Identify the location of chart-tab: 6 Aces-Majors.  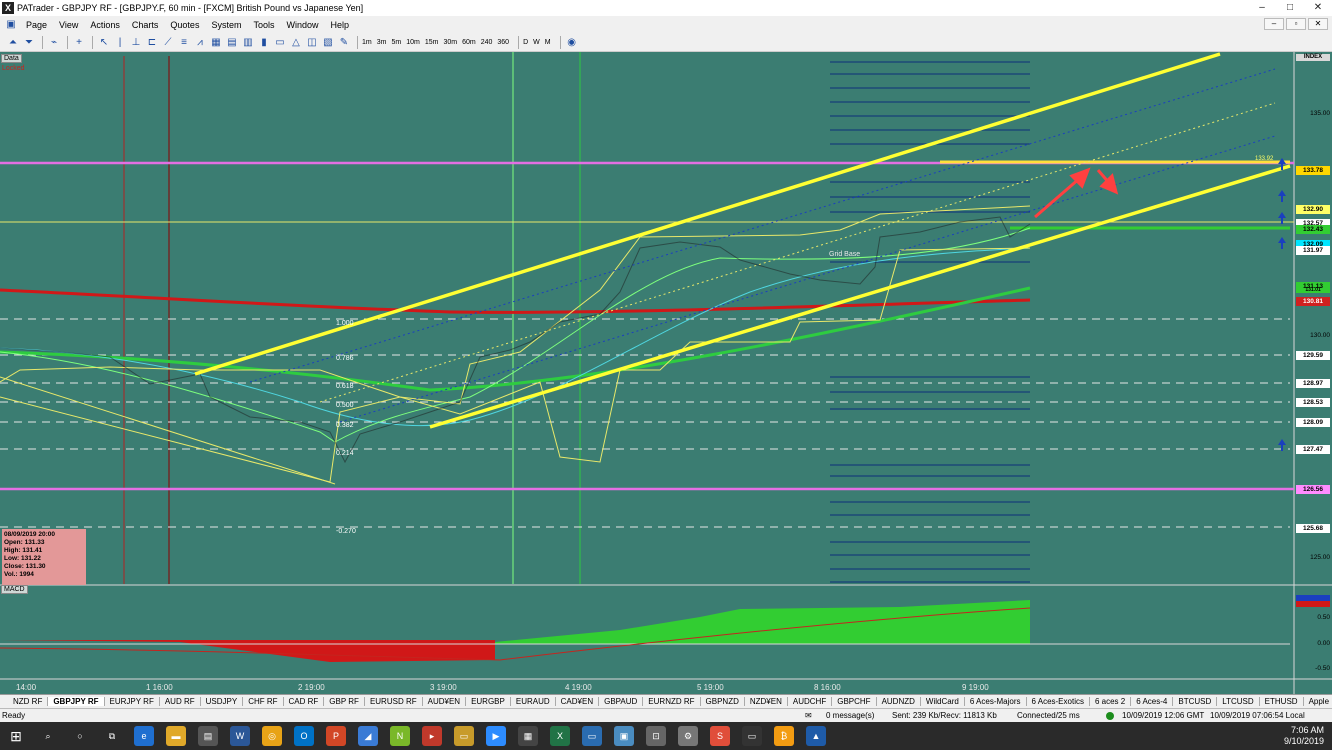
(996, 701).